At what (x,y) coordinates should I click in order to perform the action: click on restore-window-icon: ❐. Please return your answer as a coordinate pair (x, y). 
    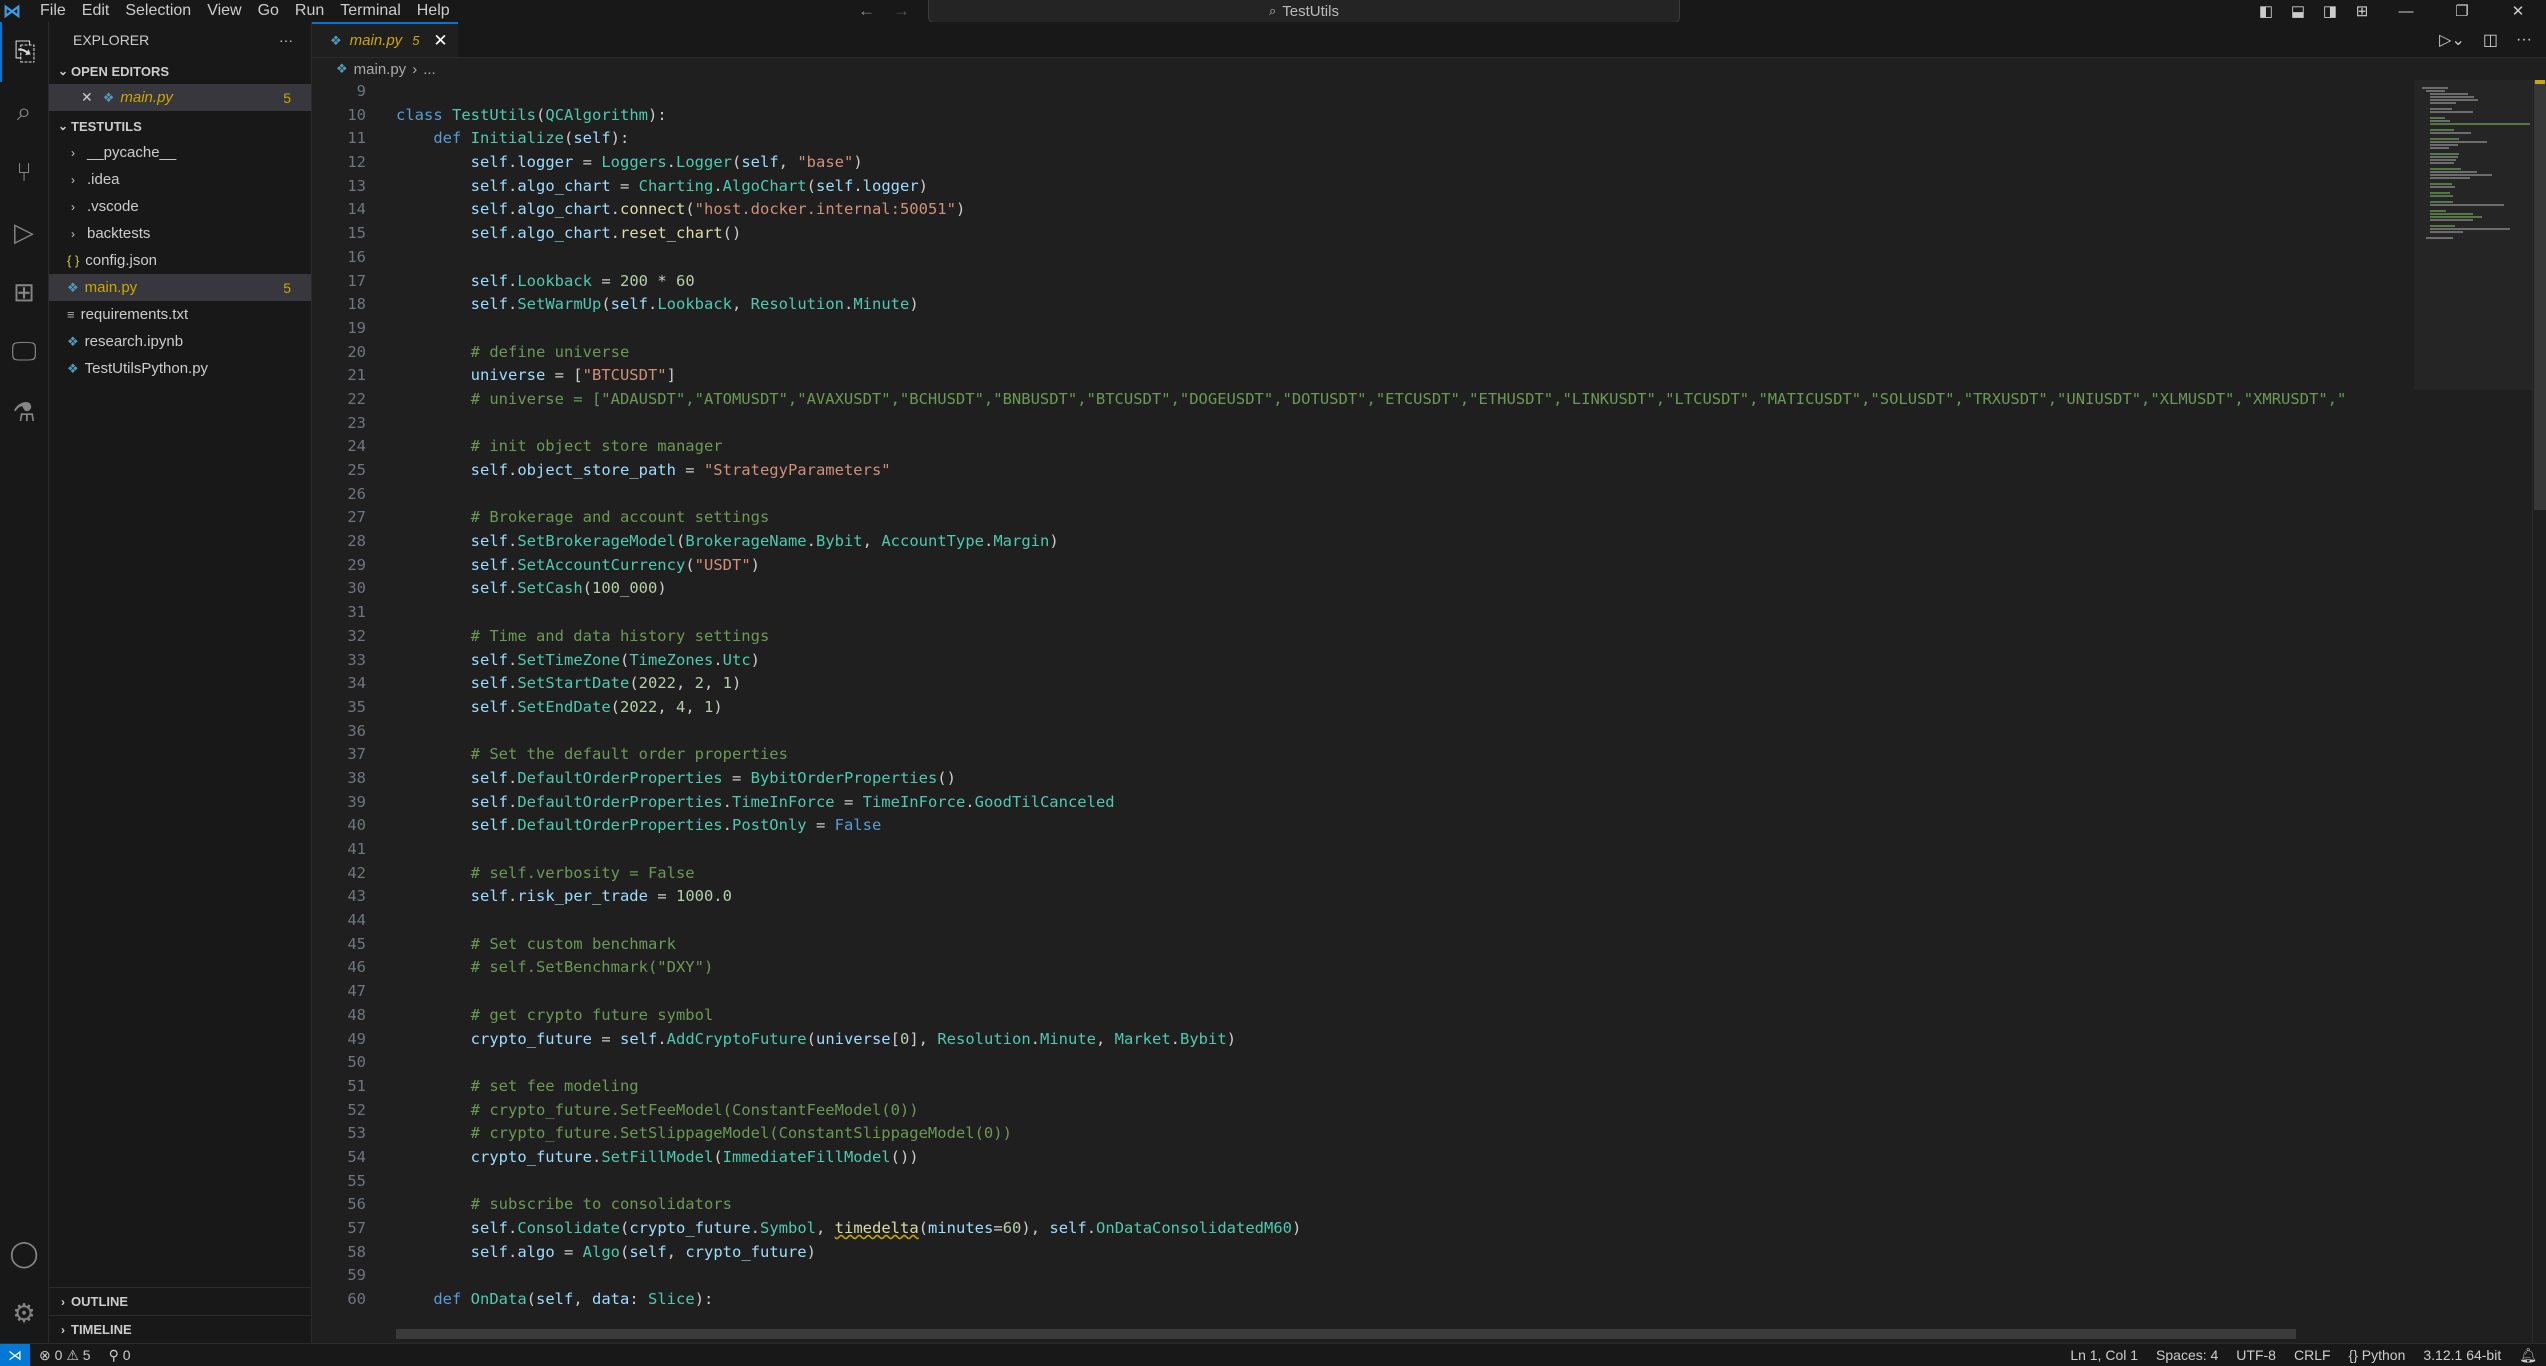
    Looking at the image, I should click on (2462, 11).